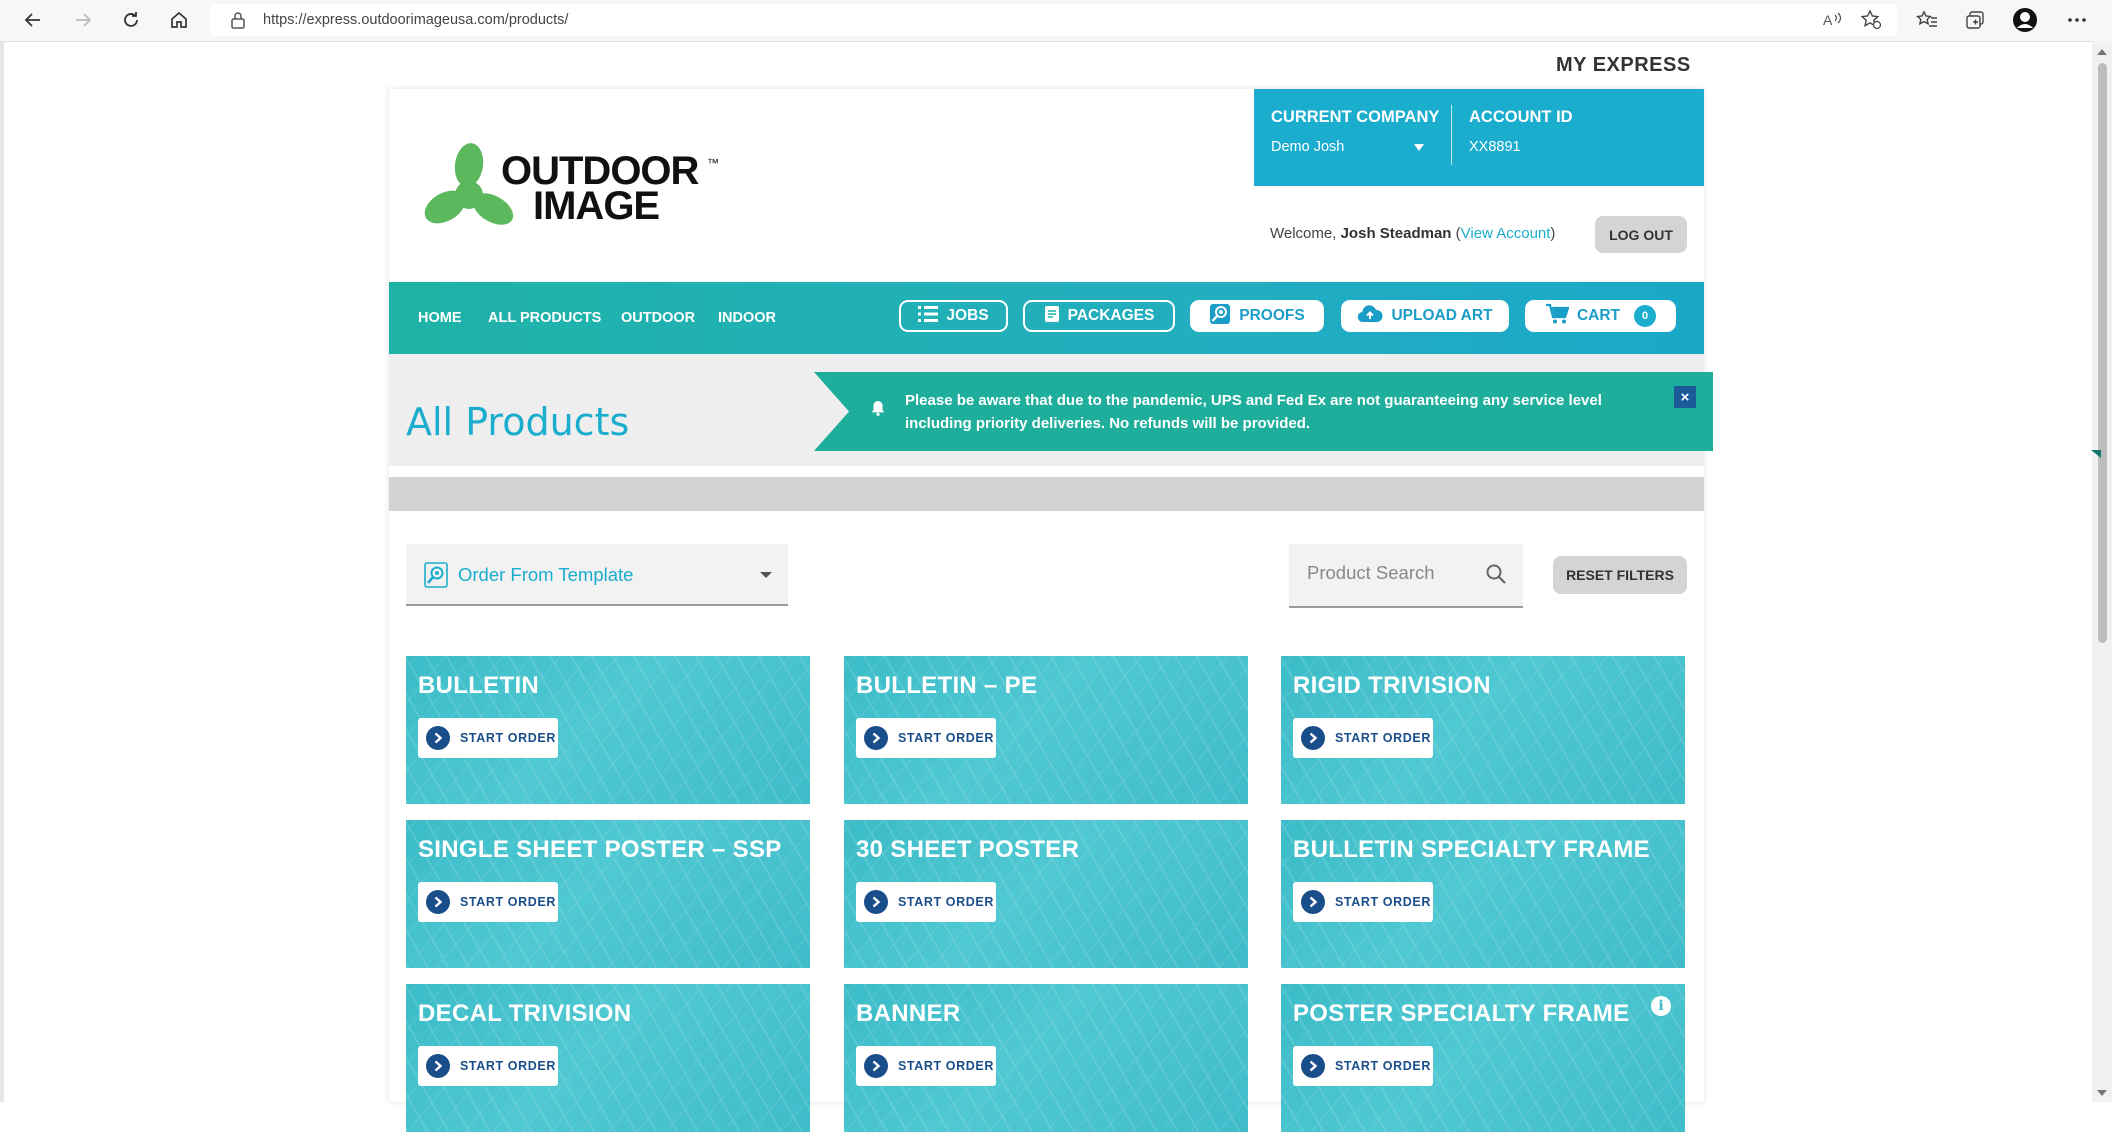 This screenshot has width=2112, height=1132. Describe the element at coordinates (33, 20) in the screenshot. I see `back-icon` at that location.